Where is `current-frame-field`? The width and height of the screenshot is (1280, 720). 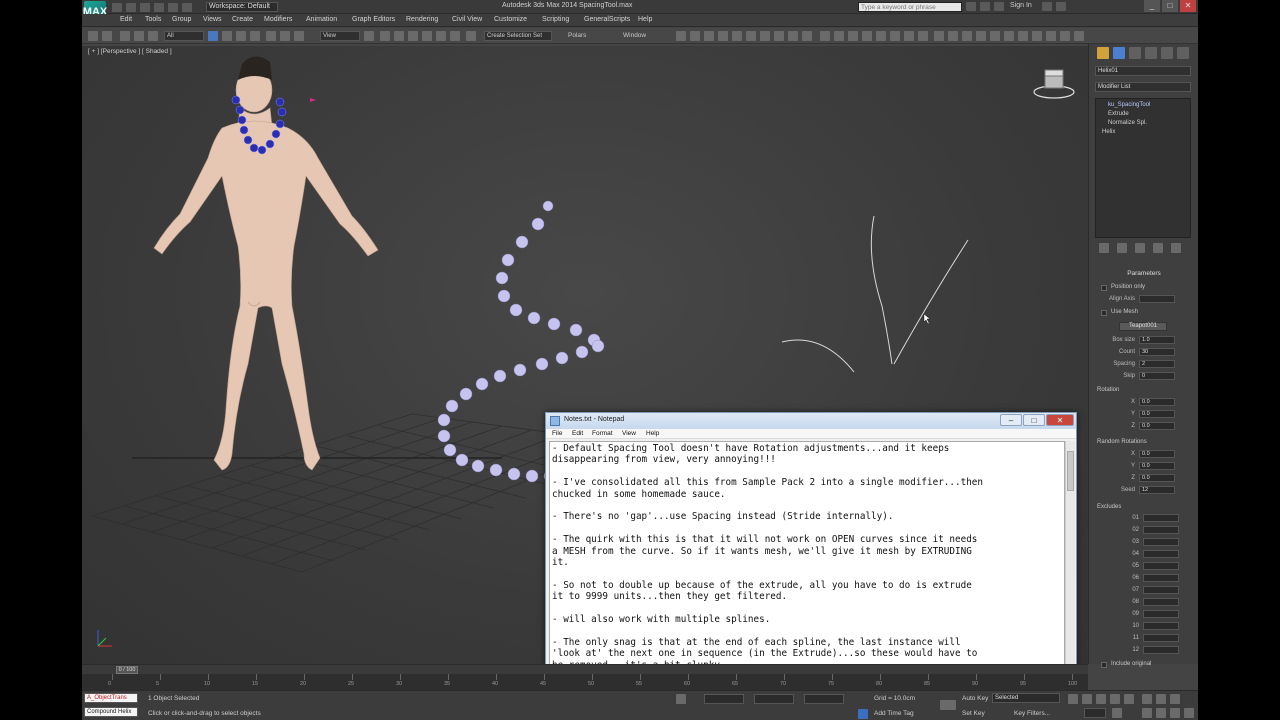
current-frame-field is located at coordinates (1095, 713).